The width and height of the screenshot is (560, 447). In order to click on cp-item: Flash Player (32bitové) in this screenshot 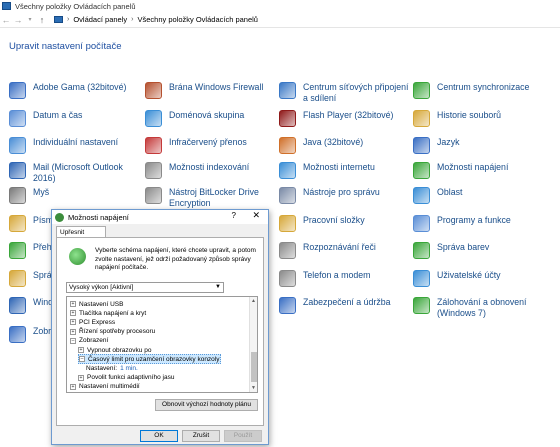, I will do `click(344, 118)`.